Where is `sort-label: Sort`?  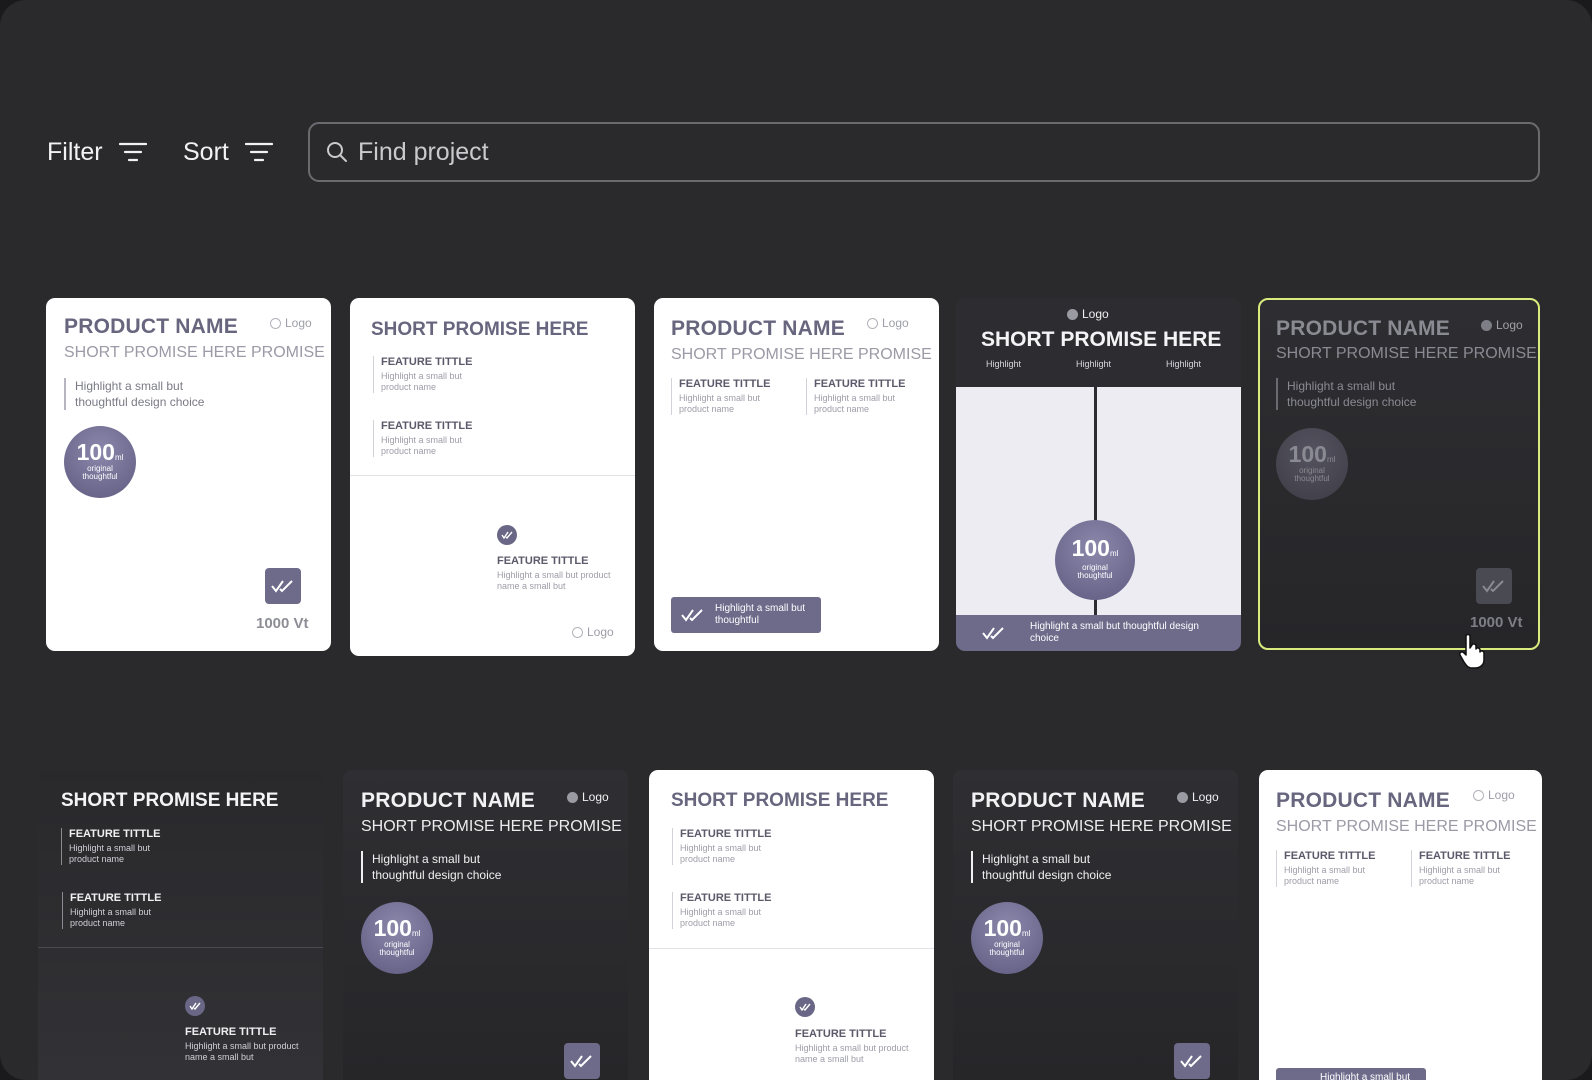 sort-label: Sort is located at coordinates (206, 151).